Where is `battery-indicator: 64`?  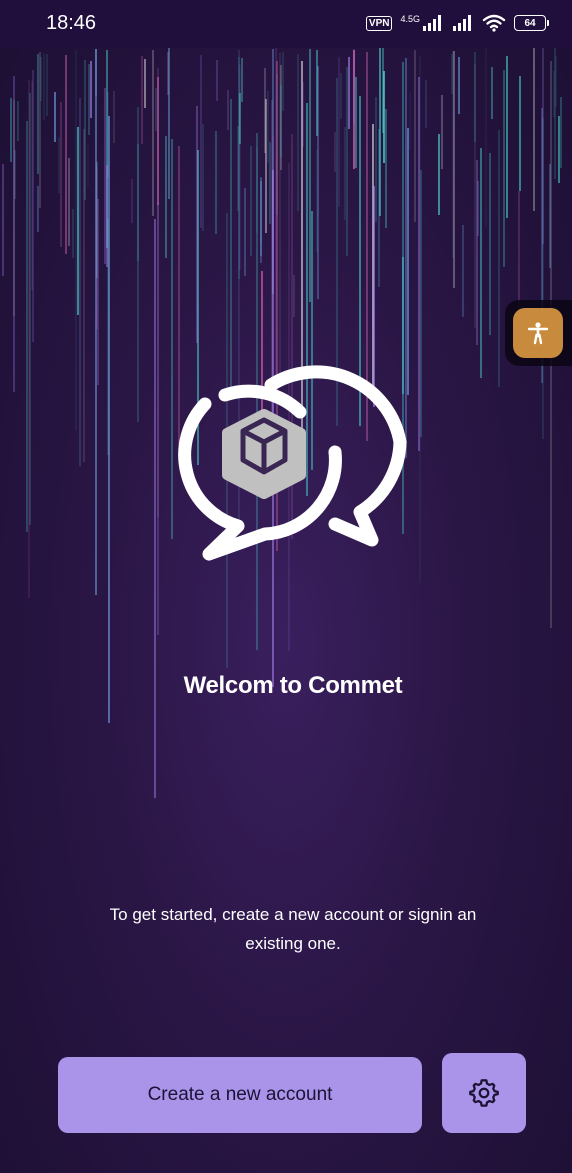 battery-indicator: 64 is located at coordinates (531, 23).